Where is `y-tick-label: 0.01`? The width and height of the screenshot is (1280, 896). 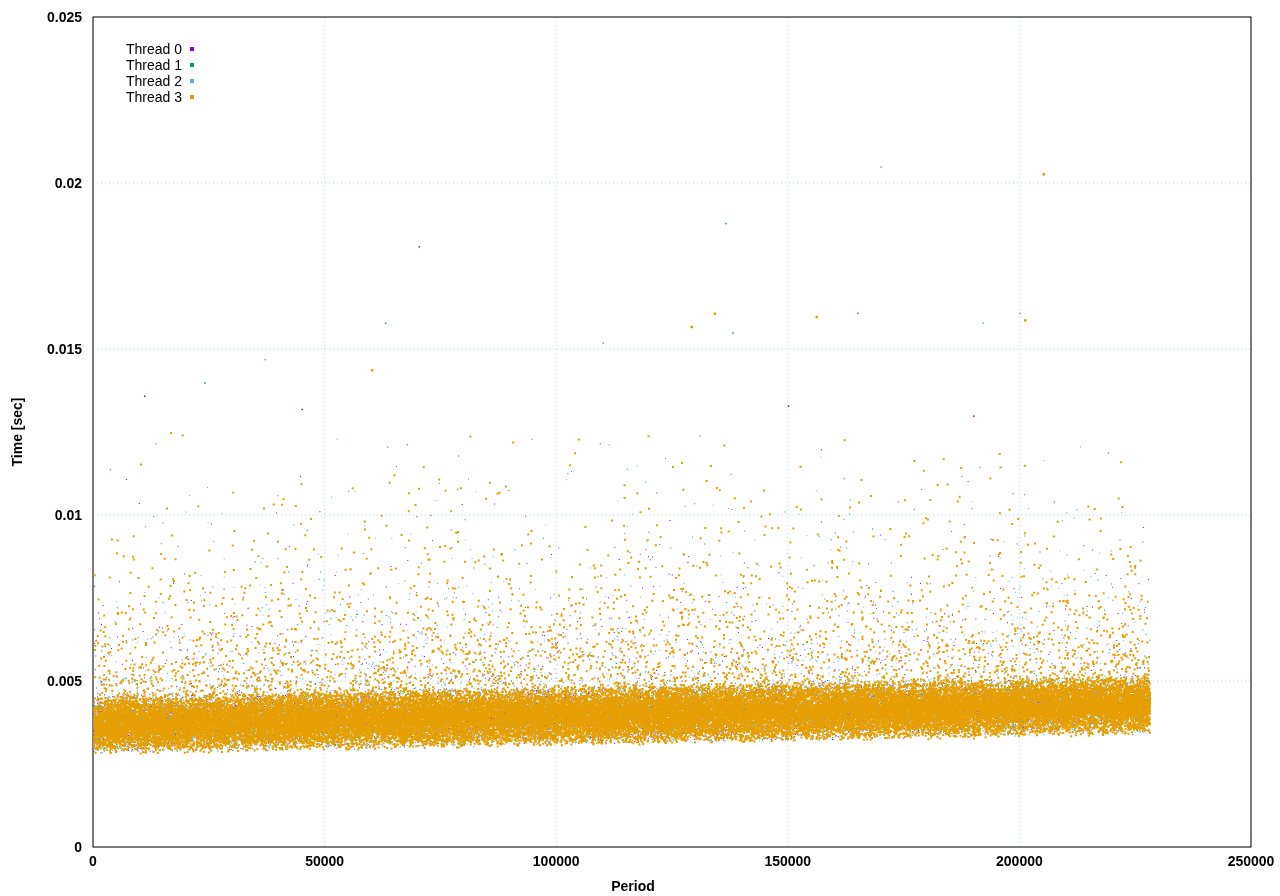
y-tick-label: 0.01 is located at coordinates (68, 515).